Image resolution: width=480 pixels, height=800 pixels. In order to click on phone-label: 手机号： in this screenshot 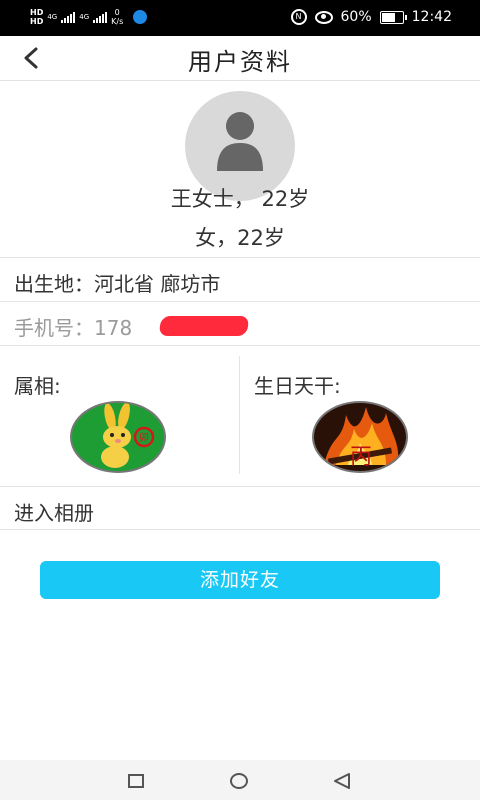, I will do `click(54, 328)`.